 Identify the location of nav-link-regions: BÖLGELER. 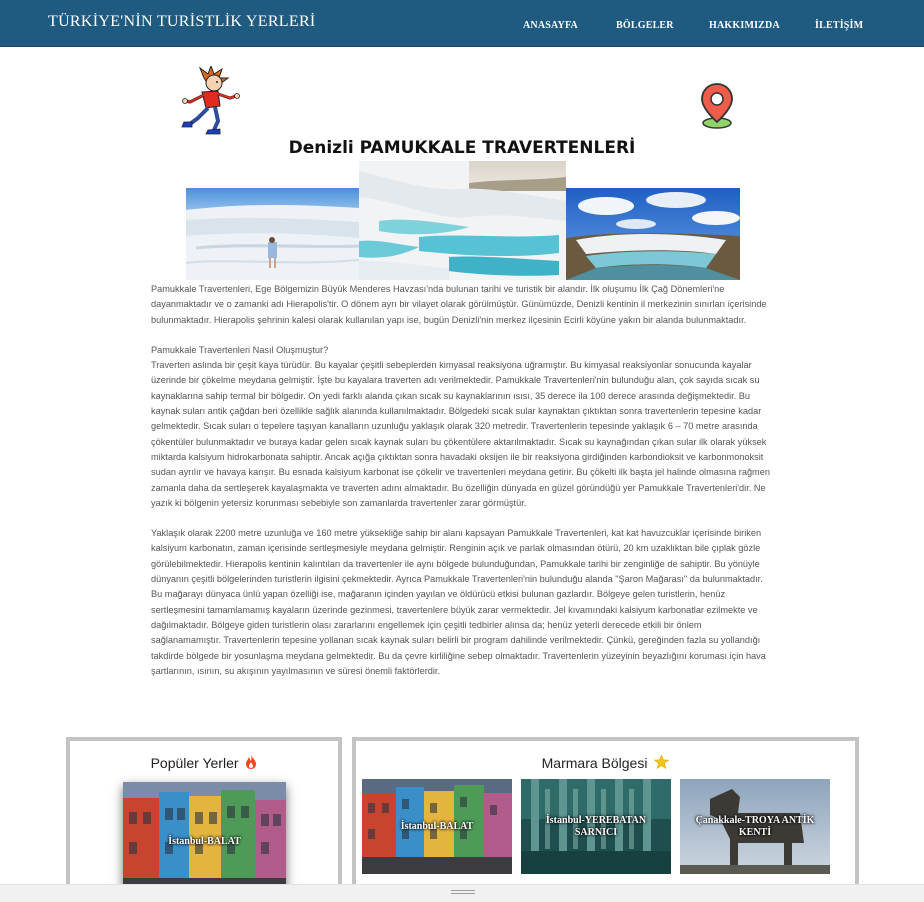
(645, 25).